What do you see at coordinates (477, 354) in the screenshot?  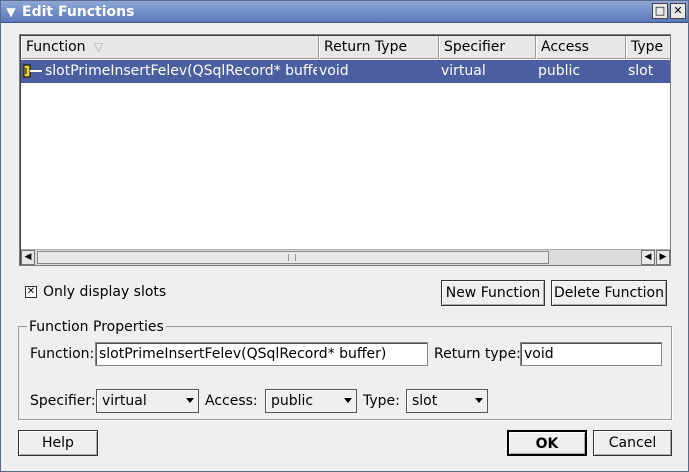 I see `return-type-label: Return type:` at bounding box center [477, 354].